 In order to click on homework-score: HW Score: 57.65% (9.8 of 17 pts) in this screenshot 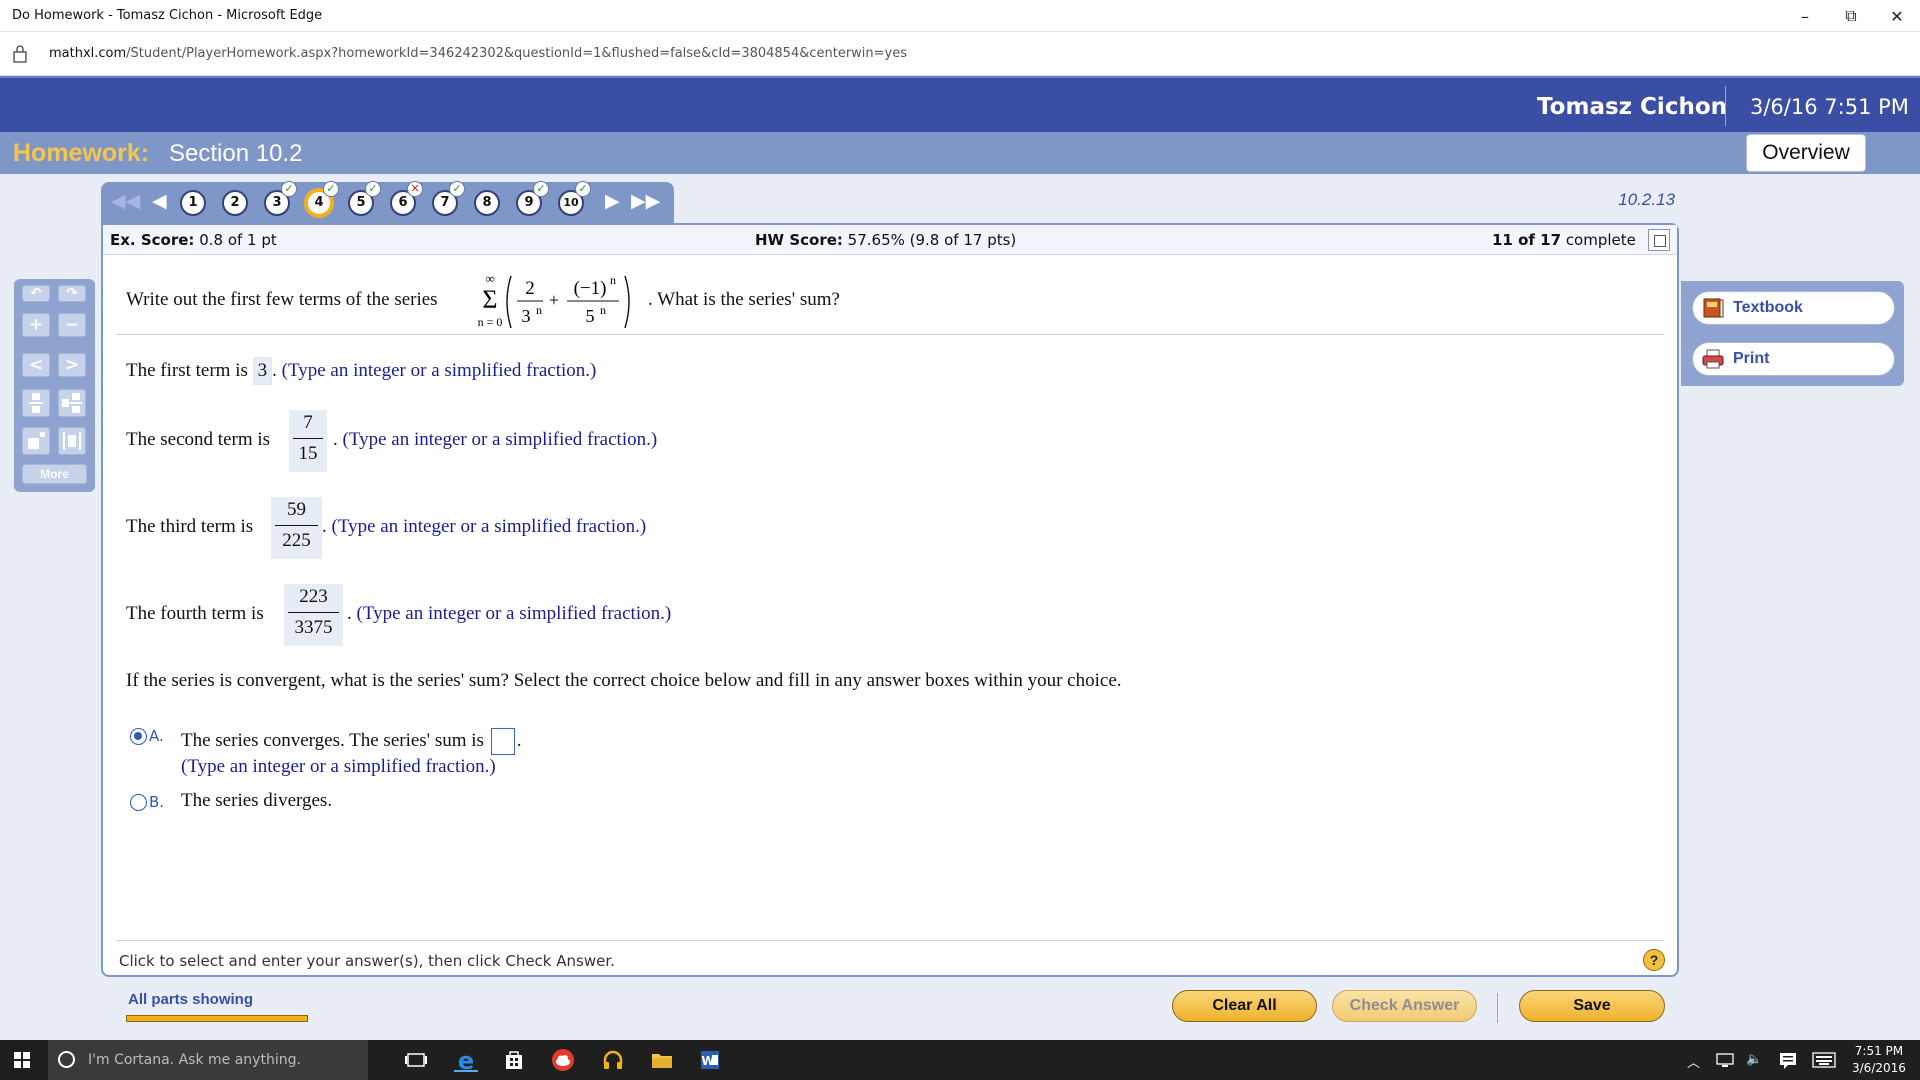, I will do `click(886, 240)`.